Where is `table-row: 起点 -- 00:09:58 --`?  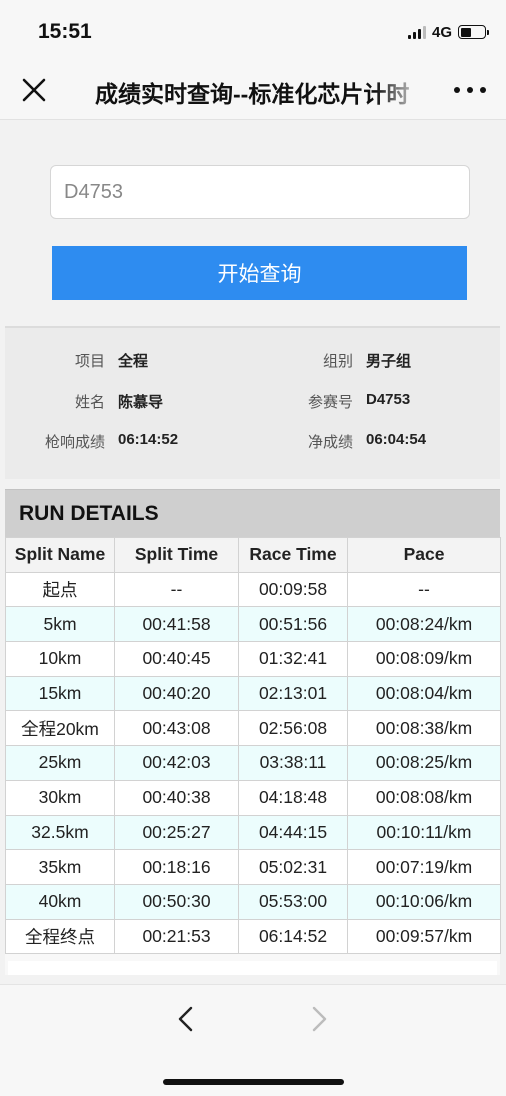
table-row: 起点 -- 00:09:58 -- is located at coordinates (253, 589).